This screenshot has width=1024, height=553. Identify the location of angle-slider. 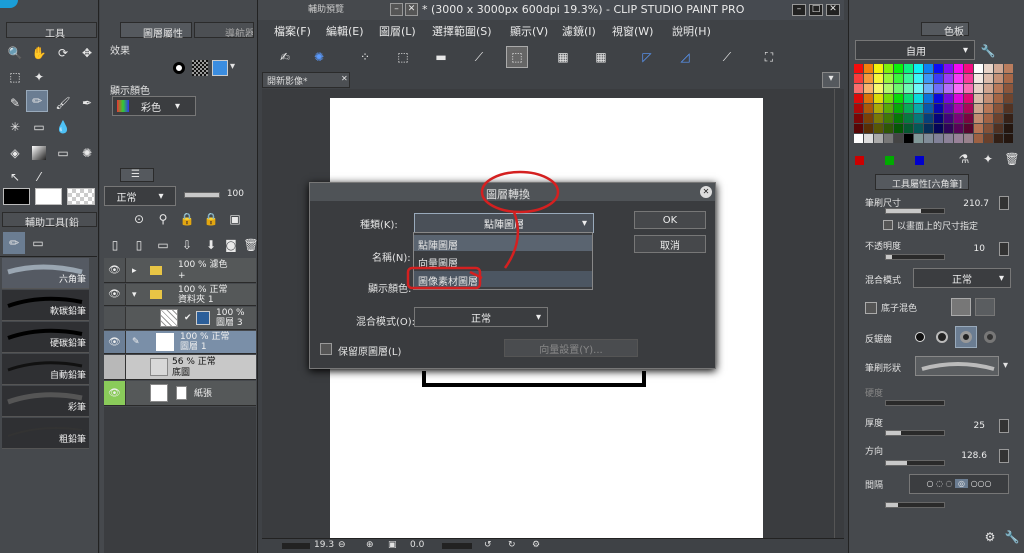
(457, 546).